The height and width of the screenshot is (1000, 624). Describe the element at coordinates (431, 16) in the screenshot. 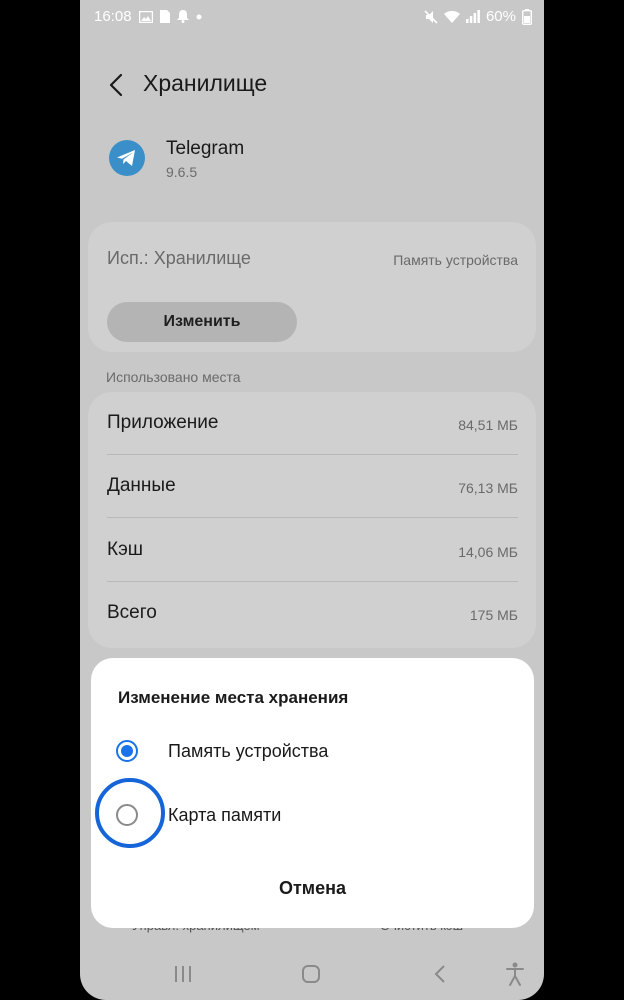

I see `mute-icon` at that location.